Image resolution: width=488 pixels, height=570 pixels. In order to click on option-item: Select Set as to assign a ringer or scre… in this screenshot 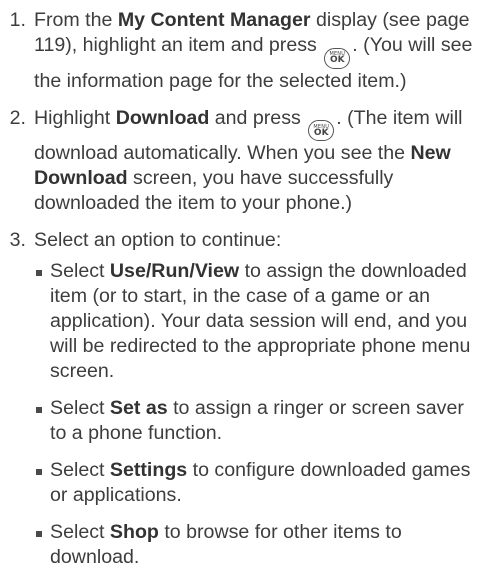, I will do `click(254, 421)`.